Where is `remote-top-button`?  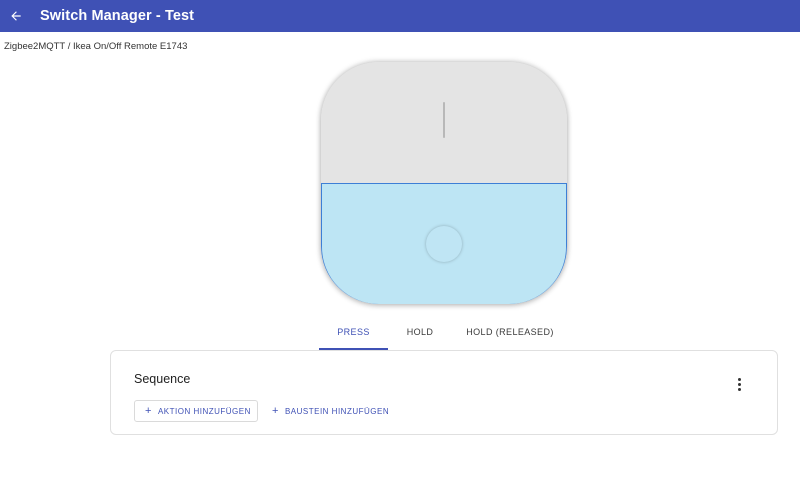 remote-top-button is located at coordinates (444, 122).